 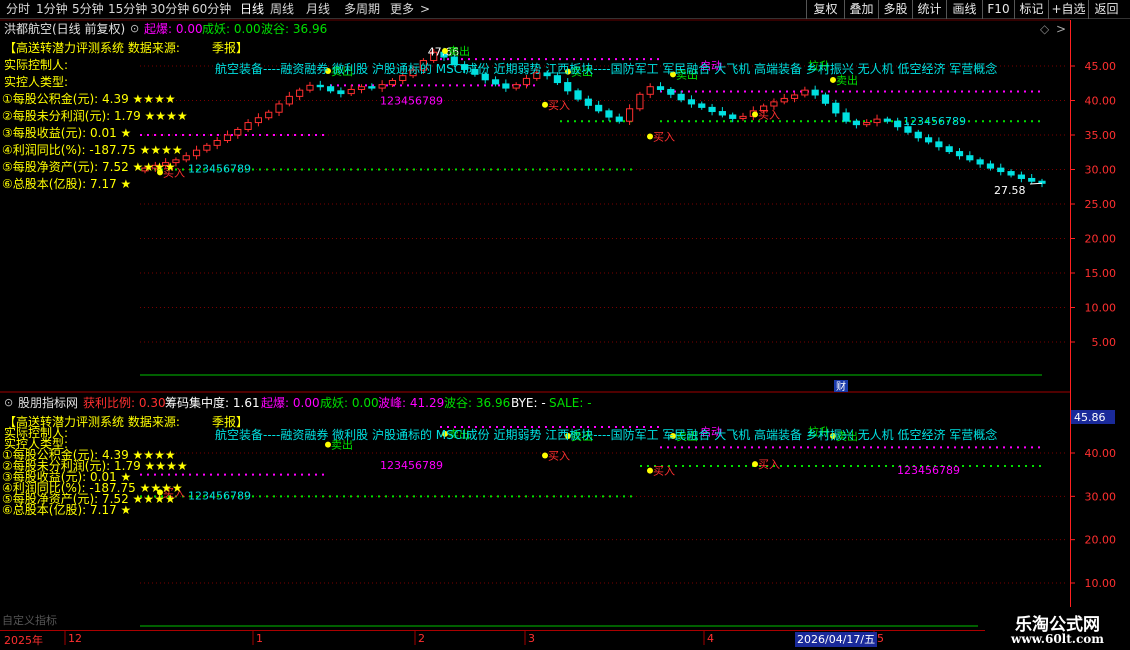 I want to click on info-row-1: ①每股公积金(元): 4.39 ★★★★, so click(x=89, y=99).